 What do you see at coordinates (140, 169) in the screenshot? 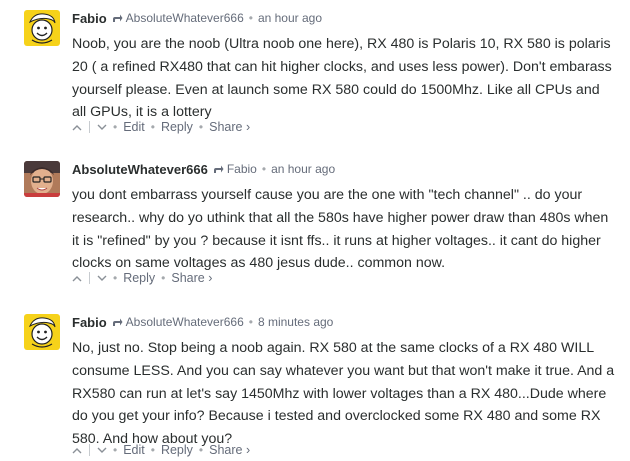
I see `author-name: AbsoluteWhatever666` at bounding box center [140, 169].